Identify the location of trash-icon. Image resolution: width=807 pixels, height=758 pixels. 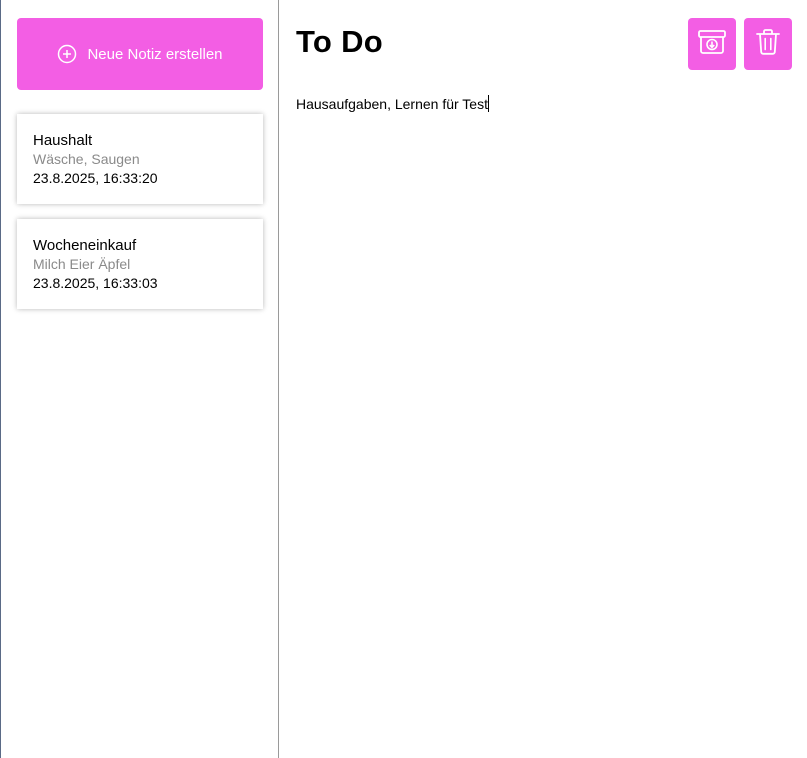
(768, 44).